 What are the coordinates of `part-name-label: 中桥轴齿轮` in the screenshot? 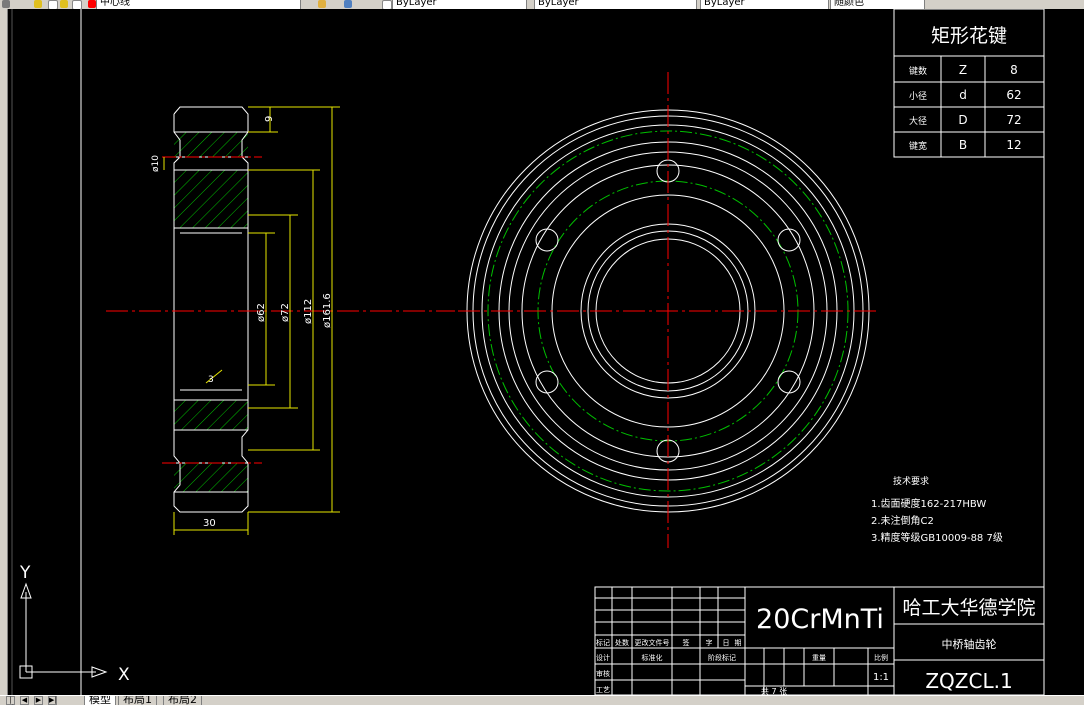 It's located at (969, 644).